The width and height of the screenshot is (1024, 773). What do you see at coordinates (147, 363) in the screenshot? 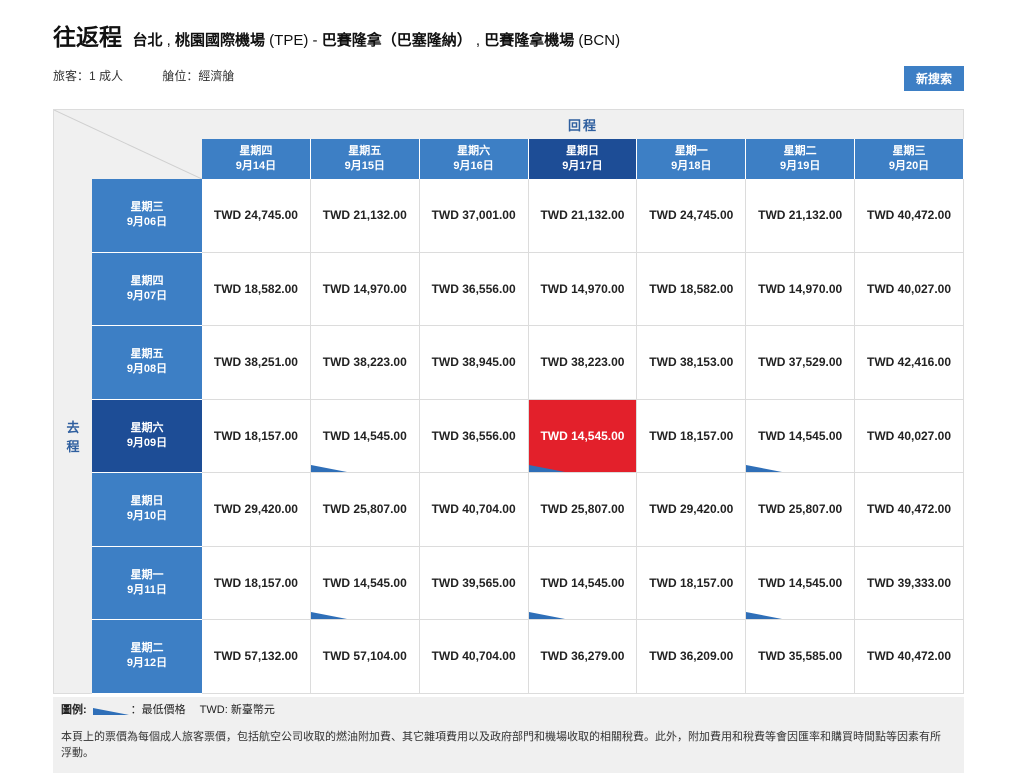
I see `depart-date-header: 星期五 9月08日` at bounding box center [147, 363].